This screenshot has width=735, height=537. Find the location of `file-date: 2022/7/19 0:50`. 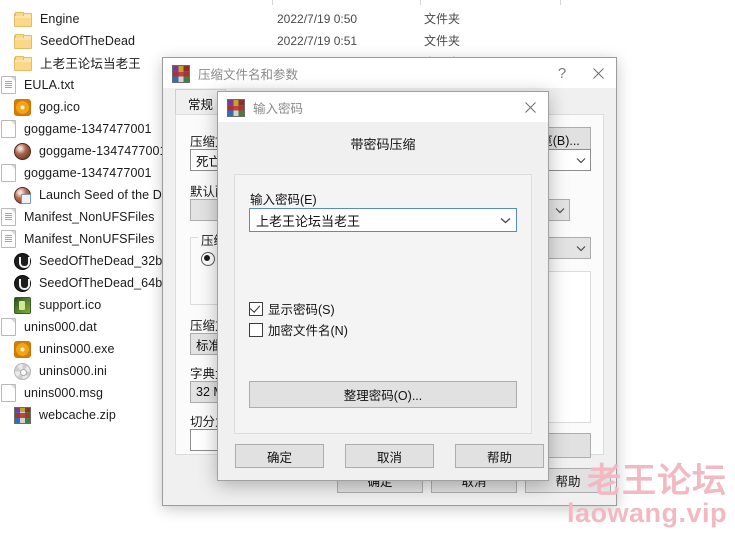

file-date: 2022/7/19 0:50 is located at coordinates (317, 18).